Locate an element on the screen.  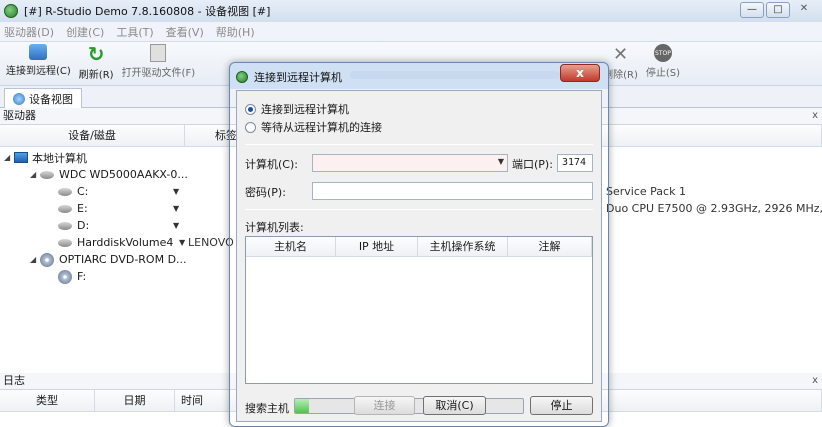
dialog-close-button: x is located at coordinates (580, 73).